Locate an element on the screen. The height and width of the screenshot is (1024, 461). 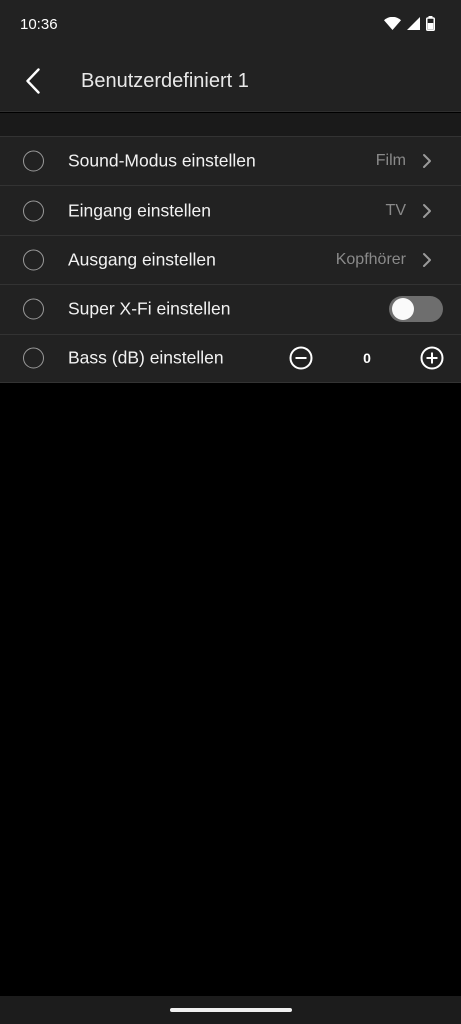
setting-value: Kopfhörer is located at coordinates (370, 259).